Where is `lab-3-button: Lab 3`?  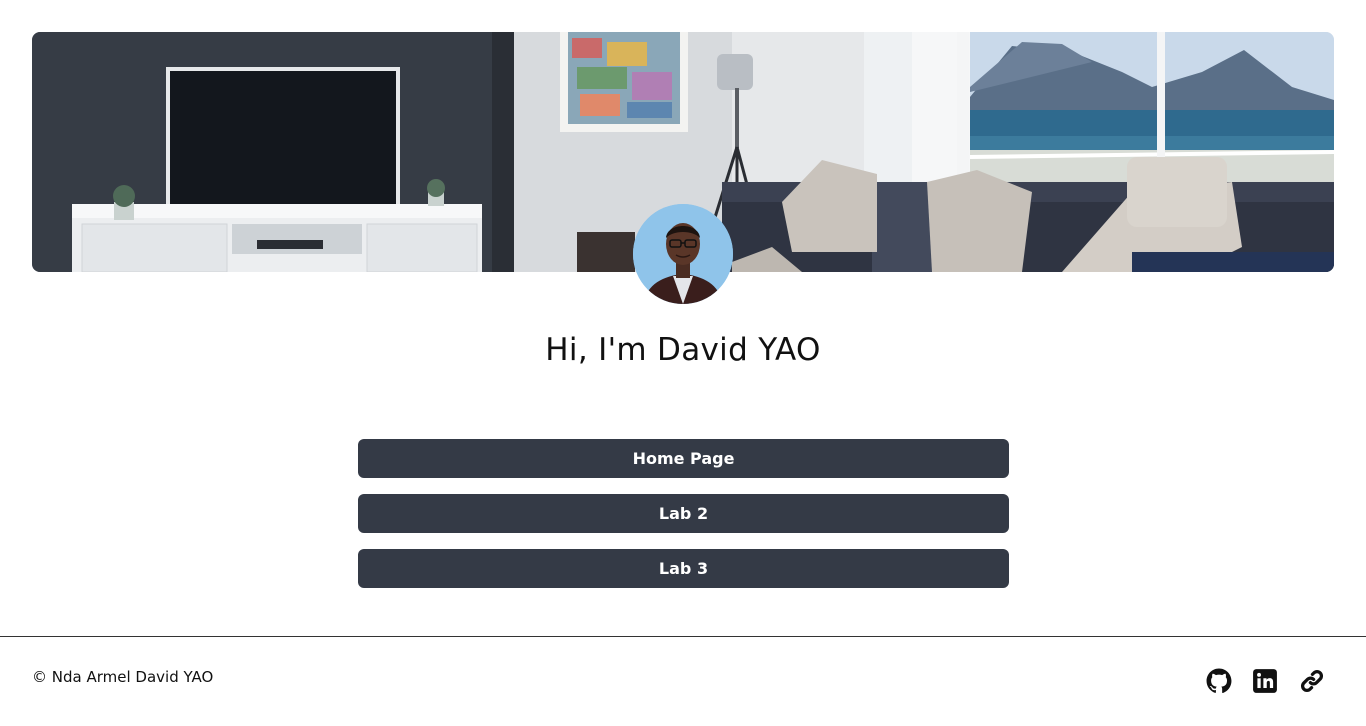 lab-3-button: Lab 3 is located at coordinates (683, 568).